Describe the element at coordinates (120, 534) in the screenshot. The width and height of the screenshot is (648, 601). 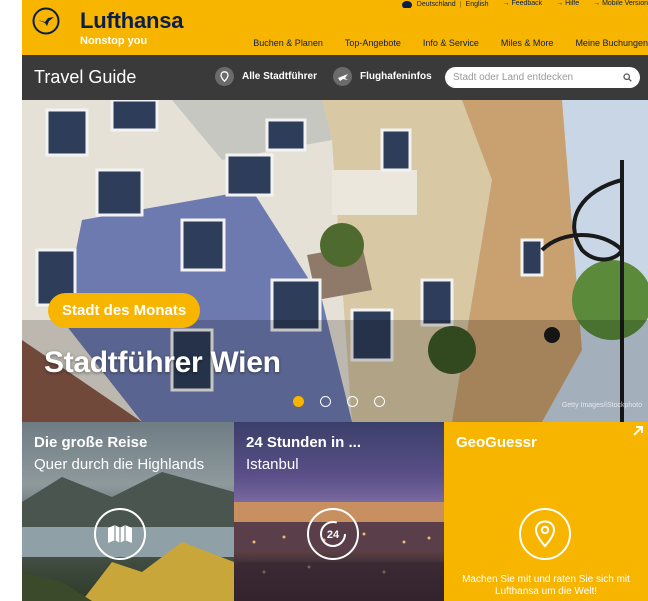
I see `map-icon` at that location.